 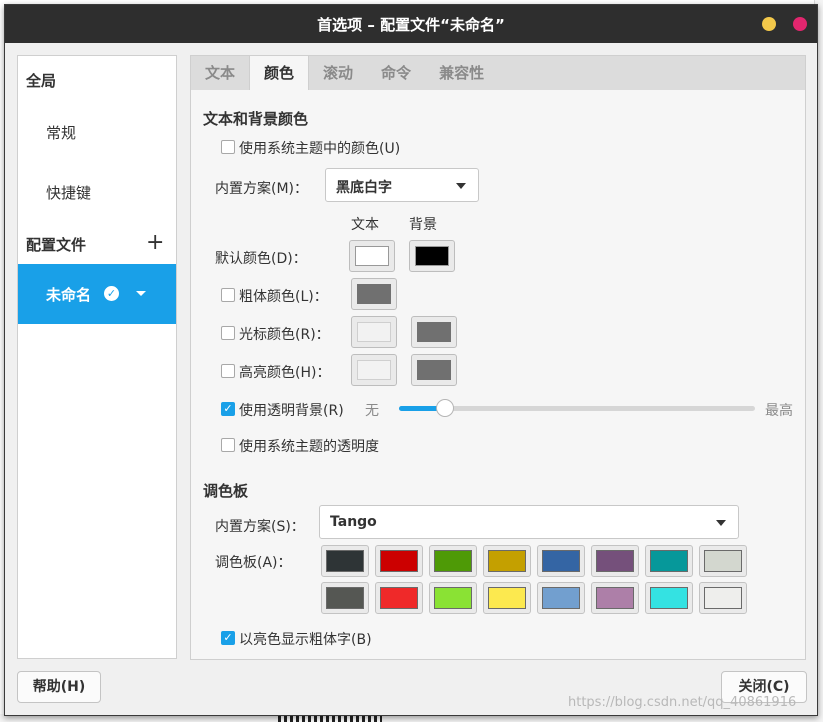 What do you see at coordinates (396, 73) in the screenshot?
I see `tab-command: 命令` at bounding box center [396, 73].